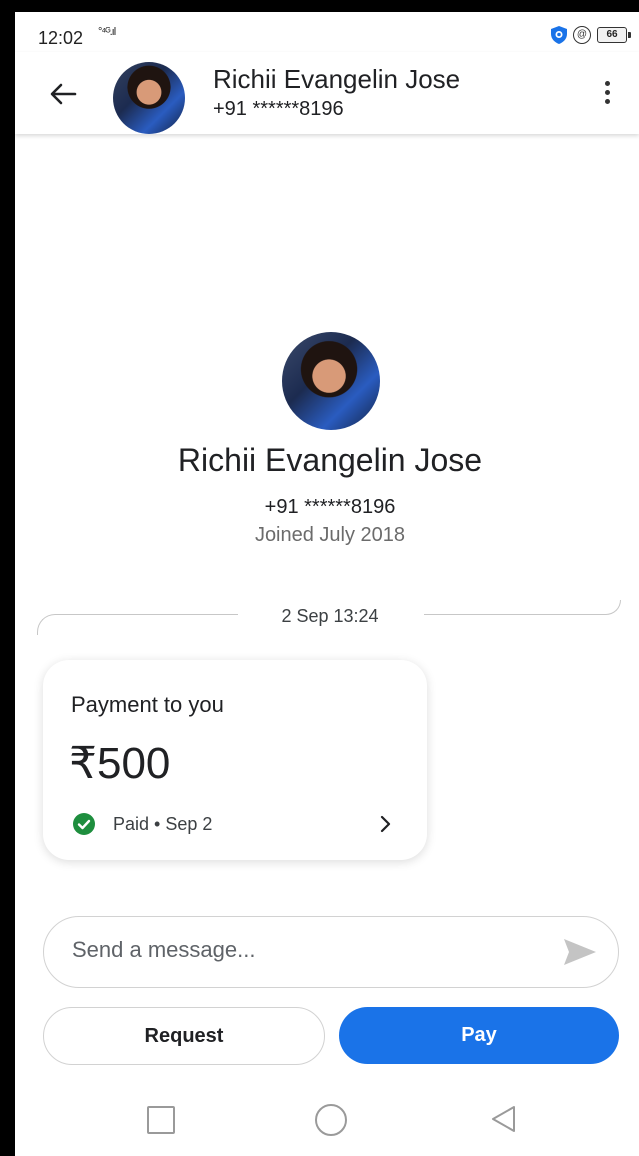 The width and height of the screenshot is (639, 1156). Describe the element at coordinates (235, 760) in the screenshot. I see `payment-card: Payment to you ₹500 Paid • Sep 2` at that location.